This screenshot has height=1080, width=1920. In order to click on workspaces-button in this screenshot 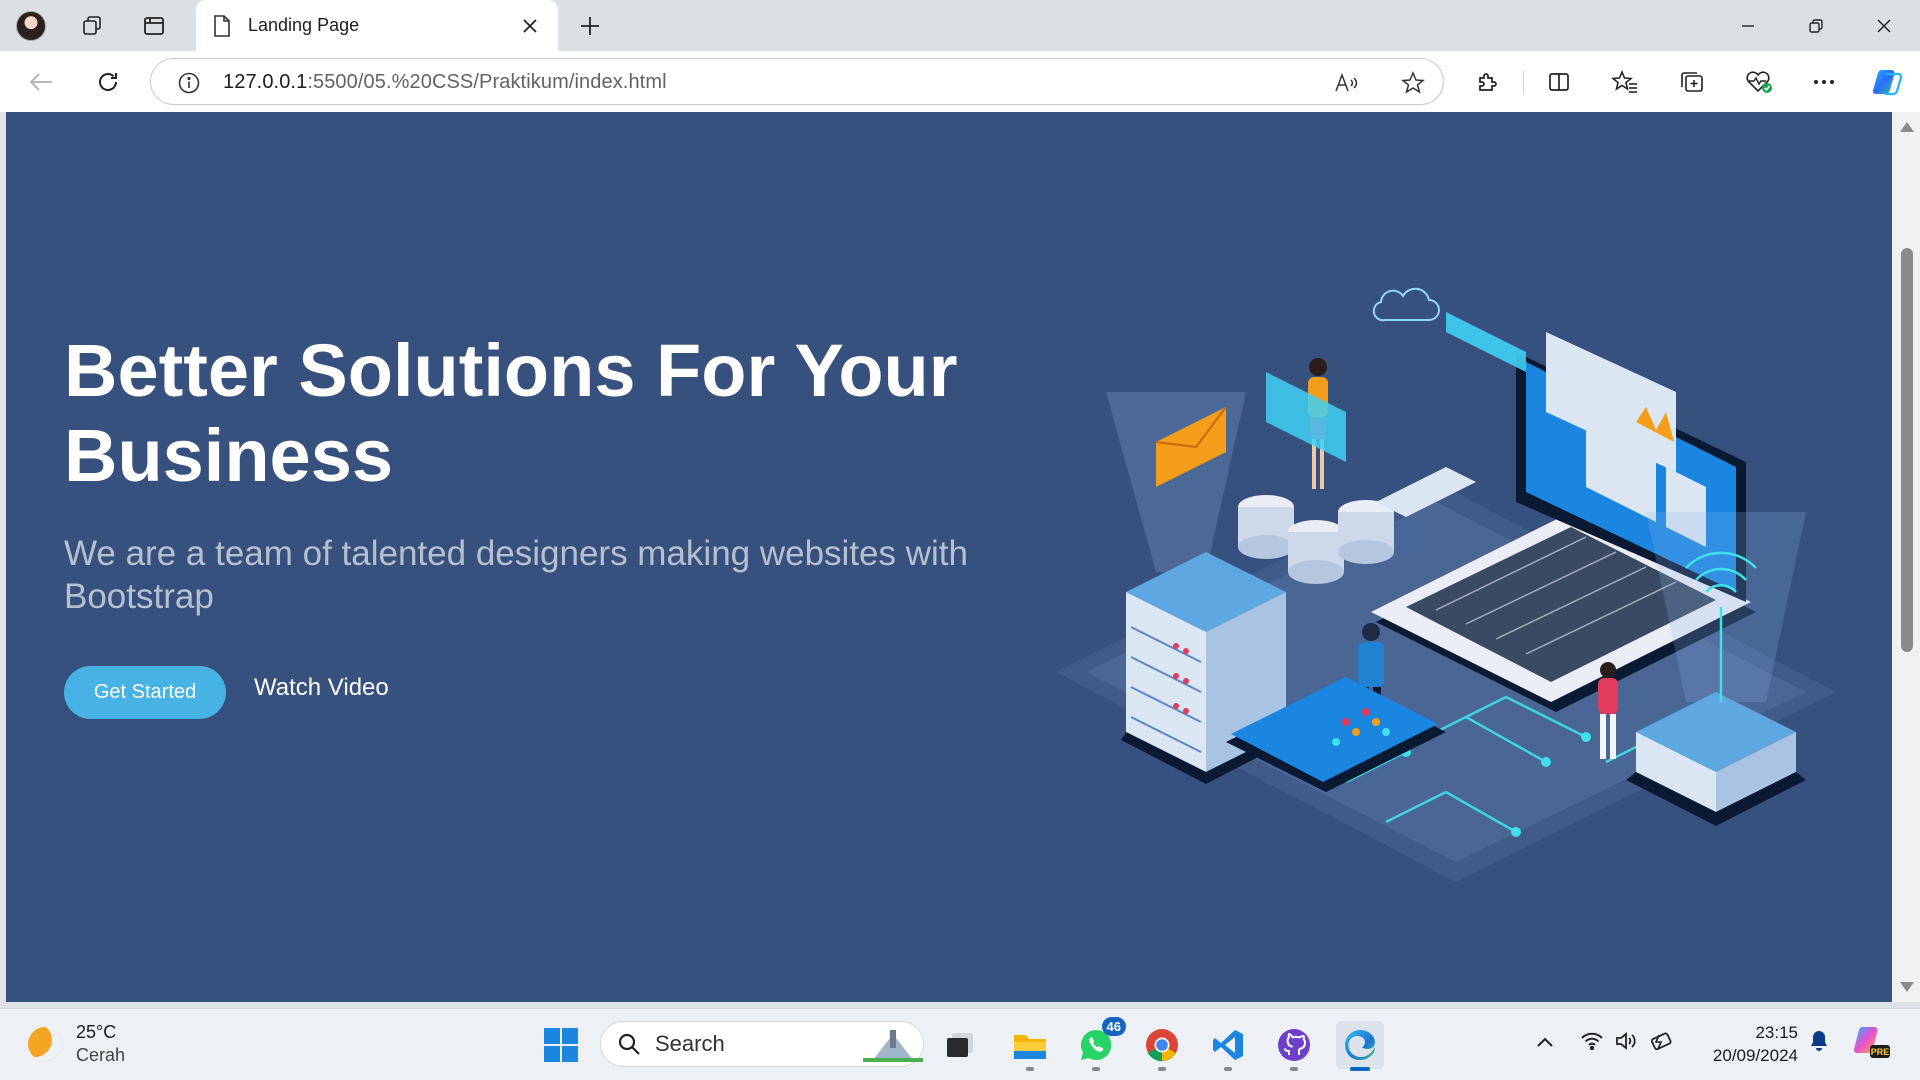, I will do `click(92, 26)`.